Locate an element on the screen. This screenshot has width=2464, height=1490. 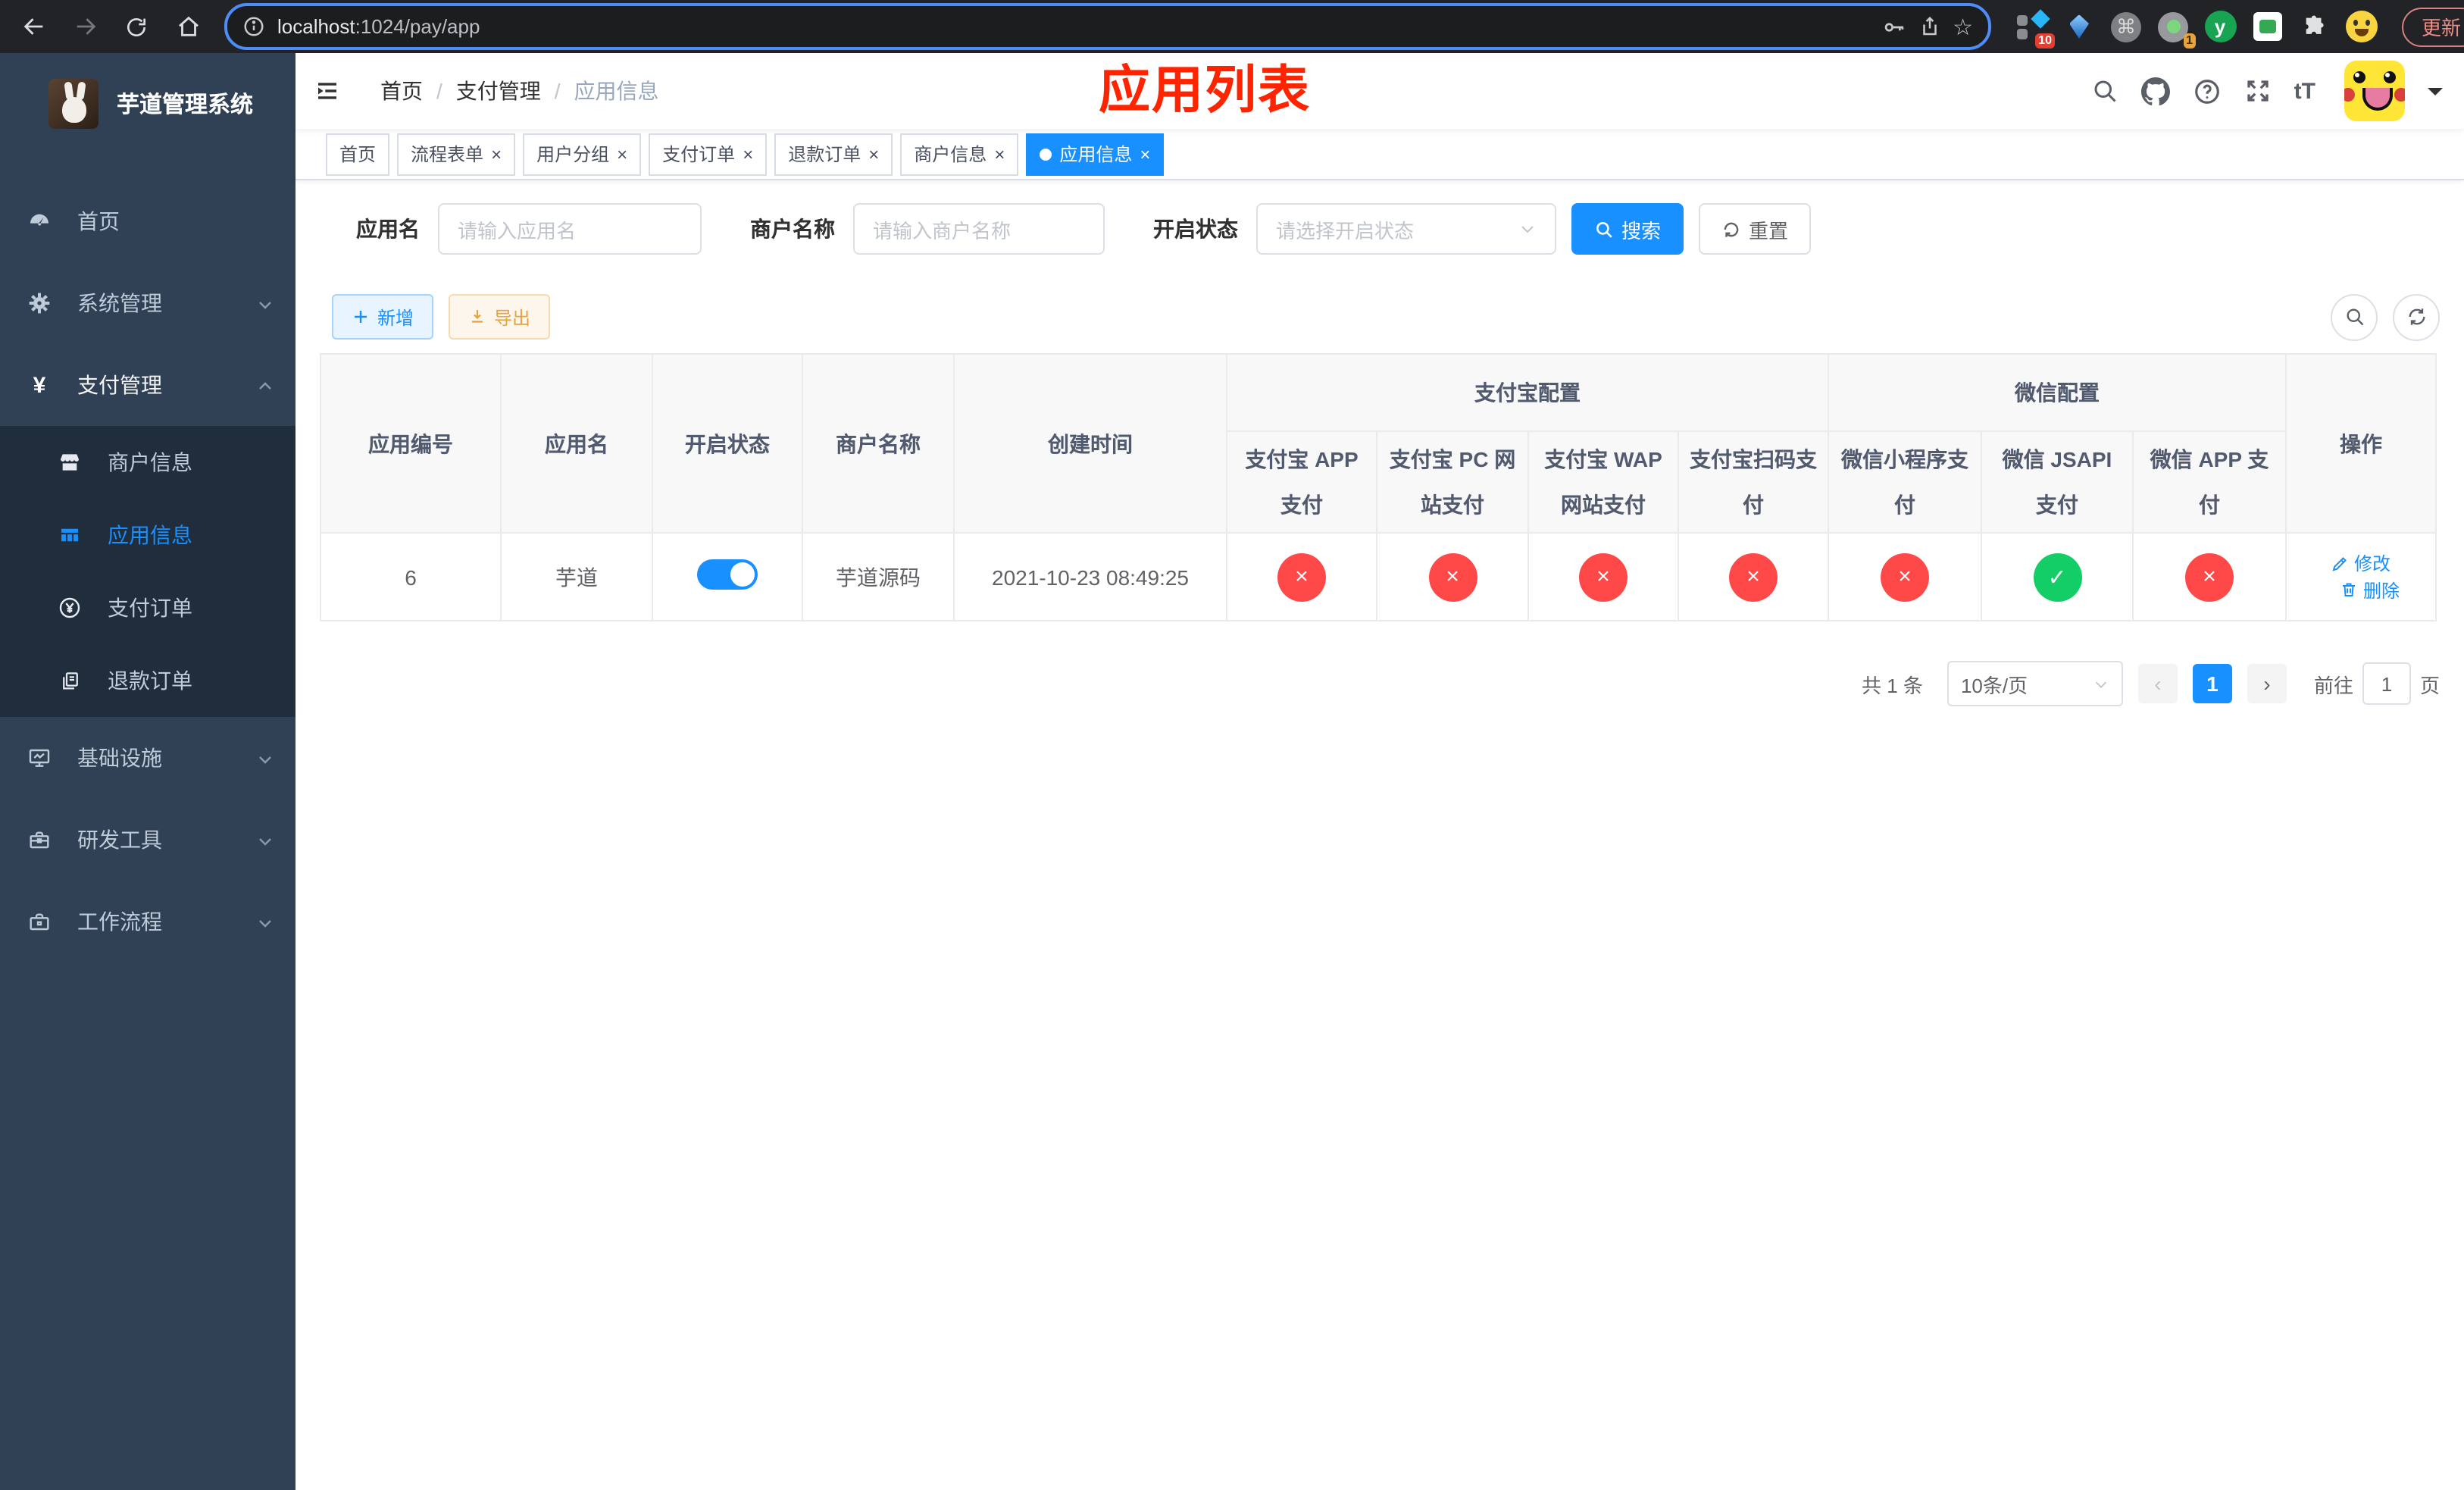
breadcrumb-payment: 支付管理 is located at coordinates (498, 91).